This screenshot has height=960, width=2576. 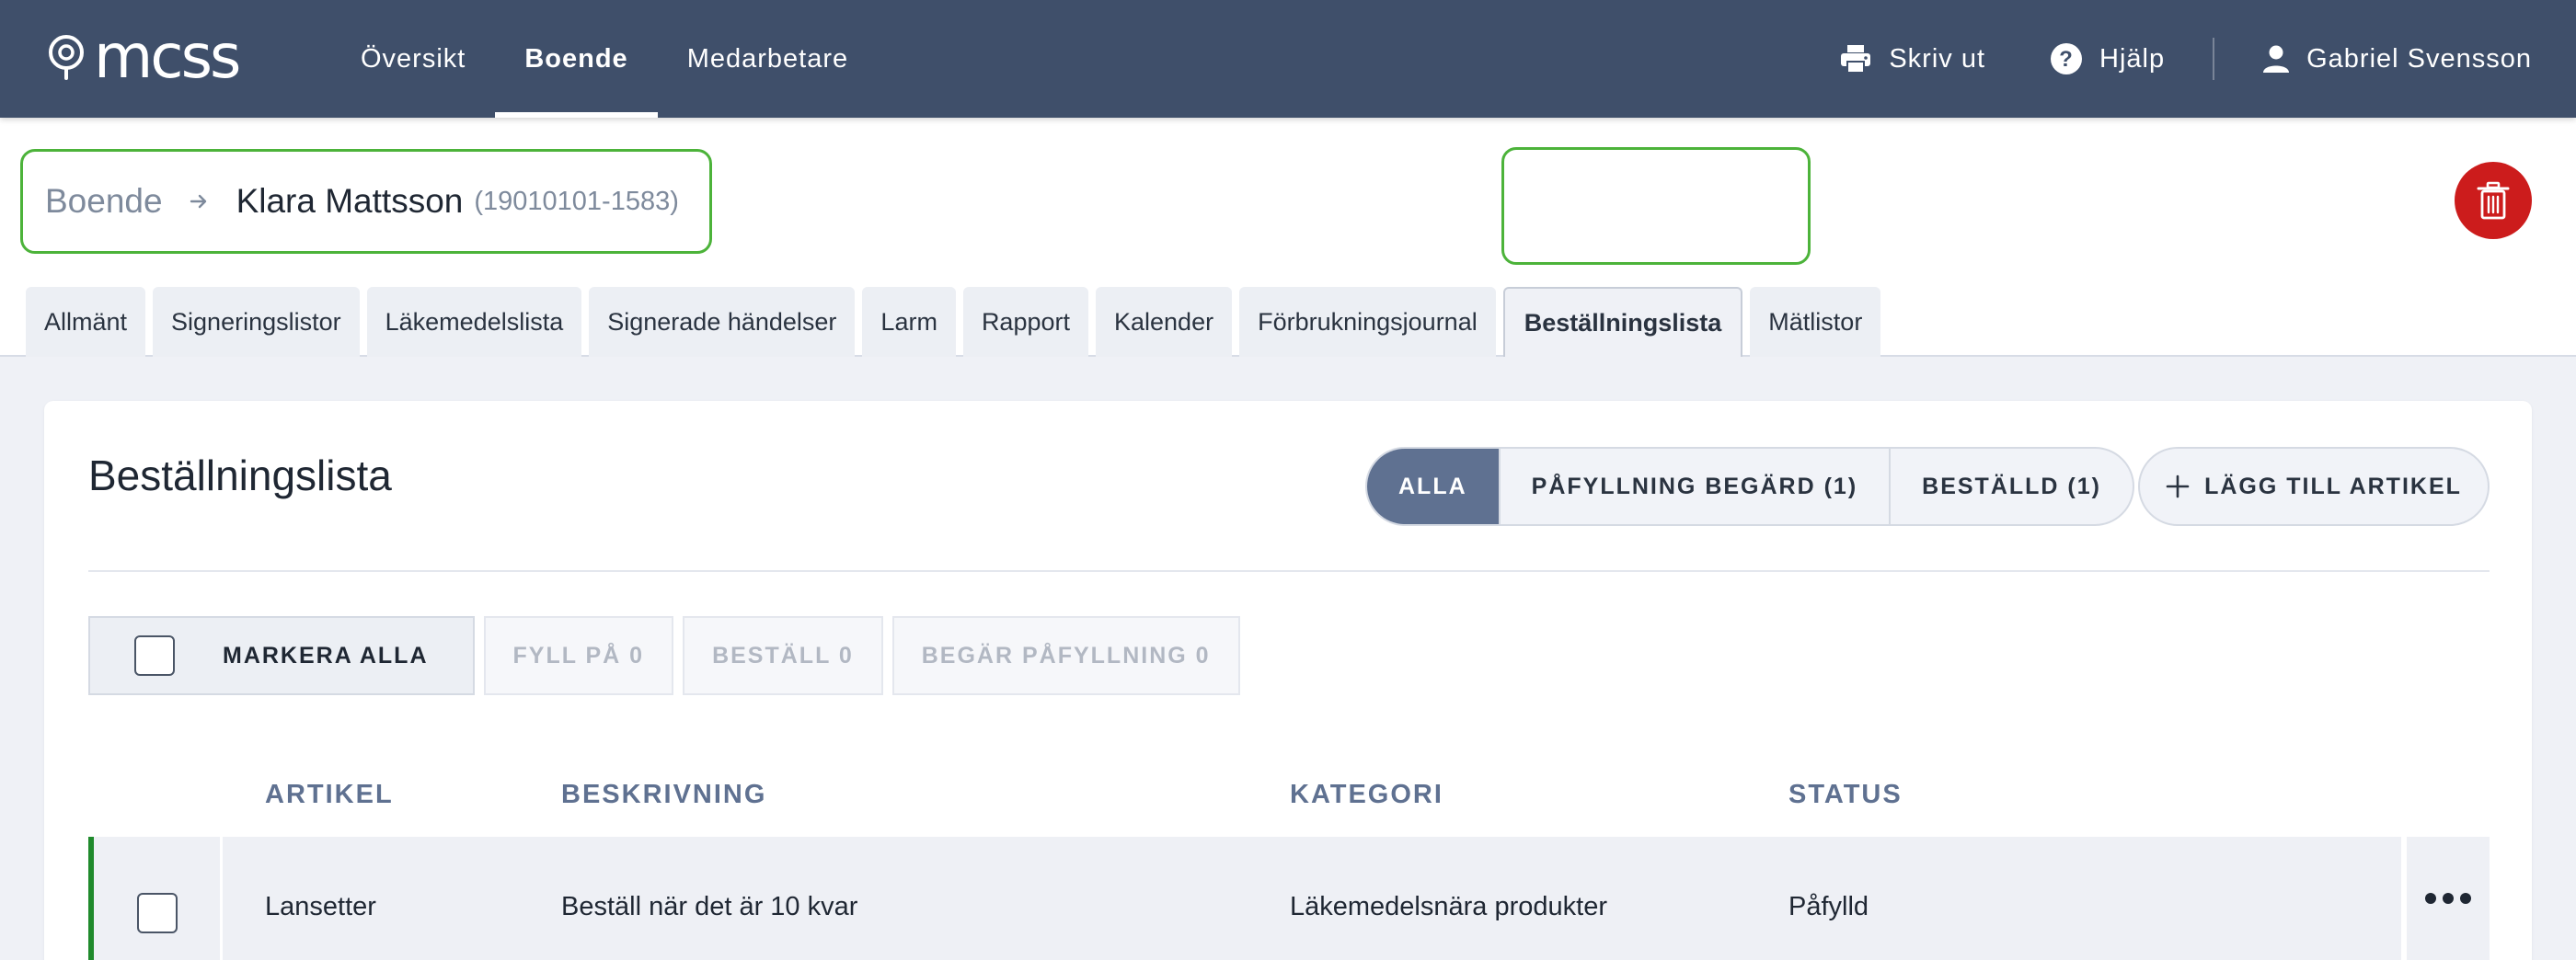 What do you see at coordinates (154, 655) in the screenshot?
I see `select-all-checkbox` at bounding box center [154, 655].